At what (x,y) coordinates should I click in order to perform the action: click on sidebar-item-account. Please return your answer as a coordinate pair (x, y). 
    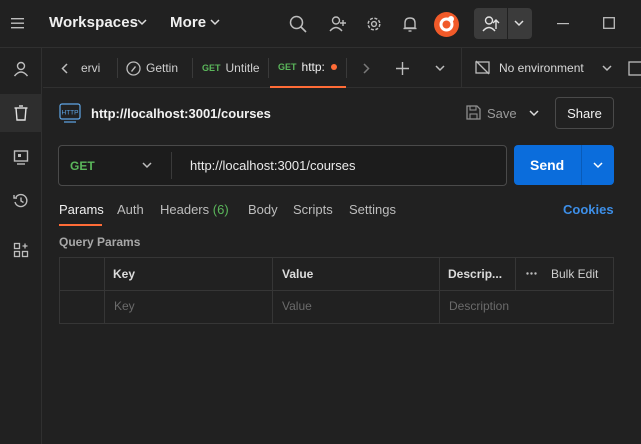
    Looking at the image, I should click on (21, 69).